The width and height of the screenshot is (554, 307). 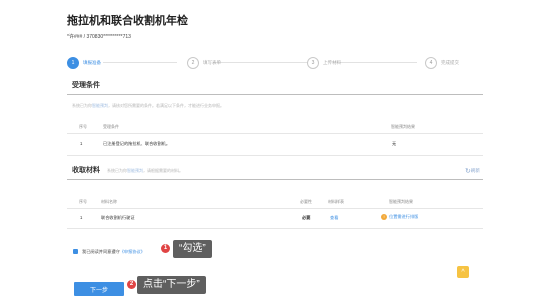 What do you see at coordinates (99, 37) in the screenshot?
I see `account-info: *许### / 370830**********713` at bounding box center [99, 37].